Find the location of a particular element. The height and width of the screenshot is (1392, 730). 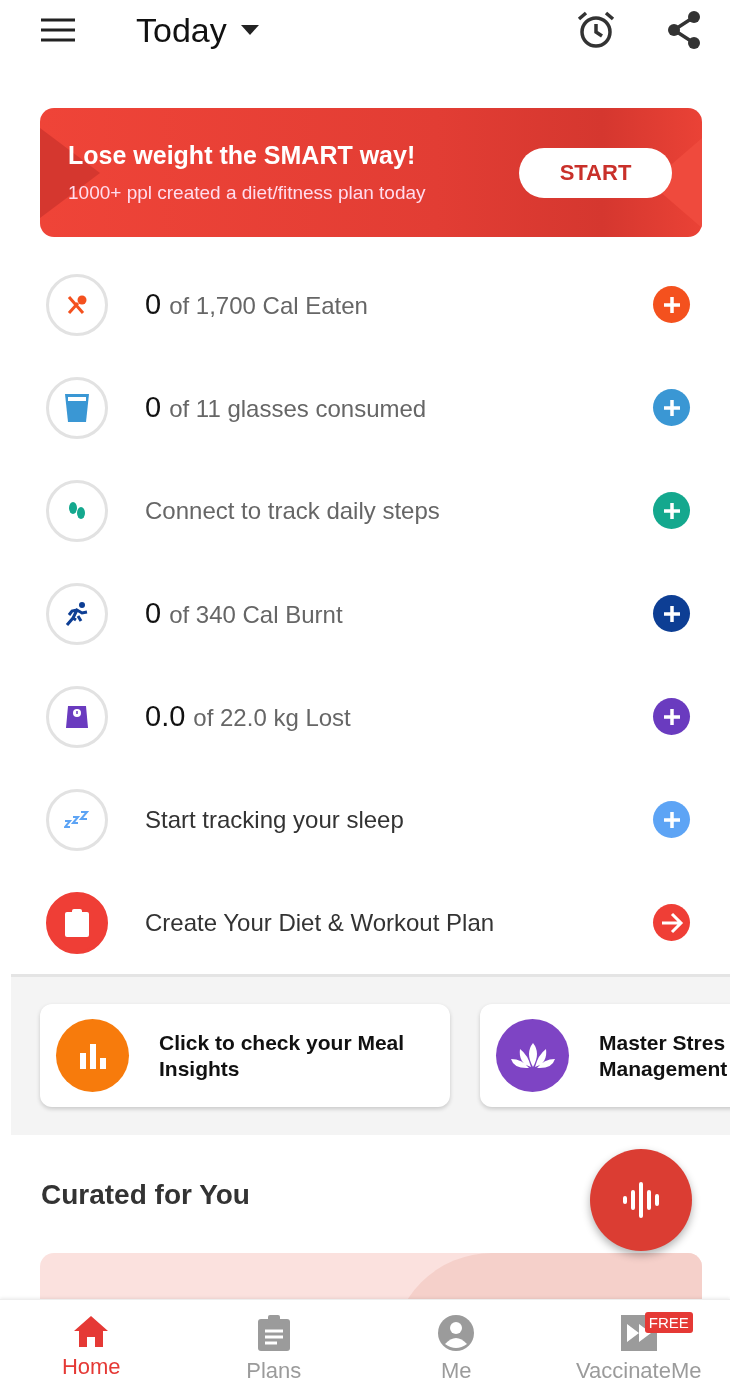

card-title: Master Stres is located at coordinates (663, 1042).